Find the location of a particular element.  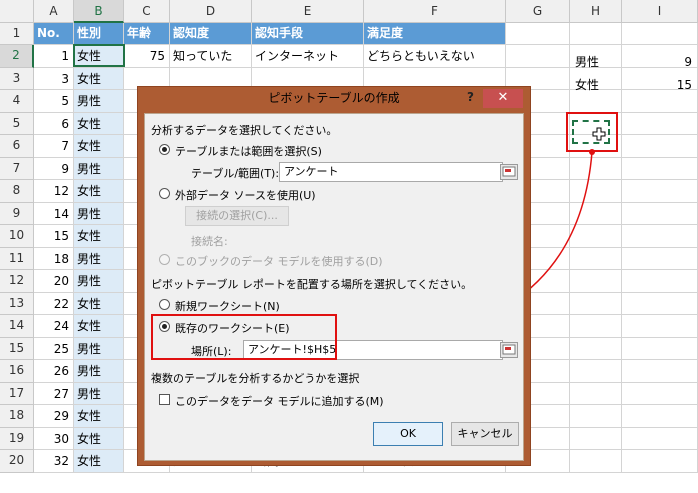

add-to-data-model-label: このデータをデータ モデルに追加する(M) is located at coordinates (279, 401).